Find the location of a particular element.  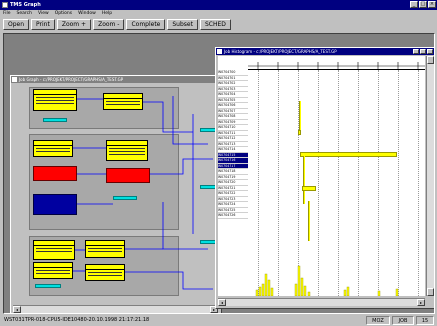

menu-options: Options is located at coordinates (63, 14).